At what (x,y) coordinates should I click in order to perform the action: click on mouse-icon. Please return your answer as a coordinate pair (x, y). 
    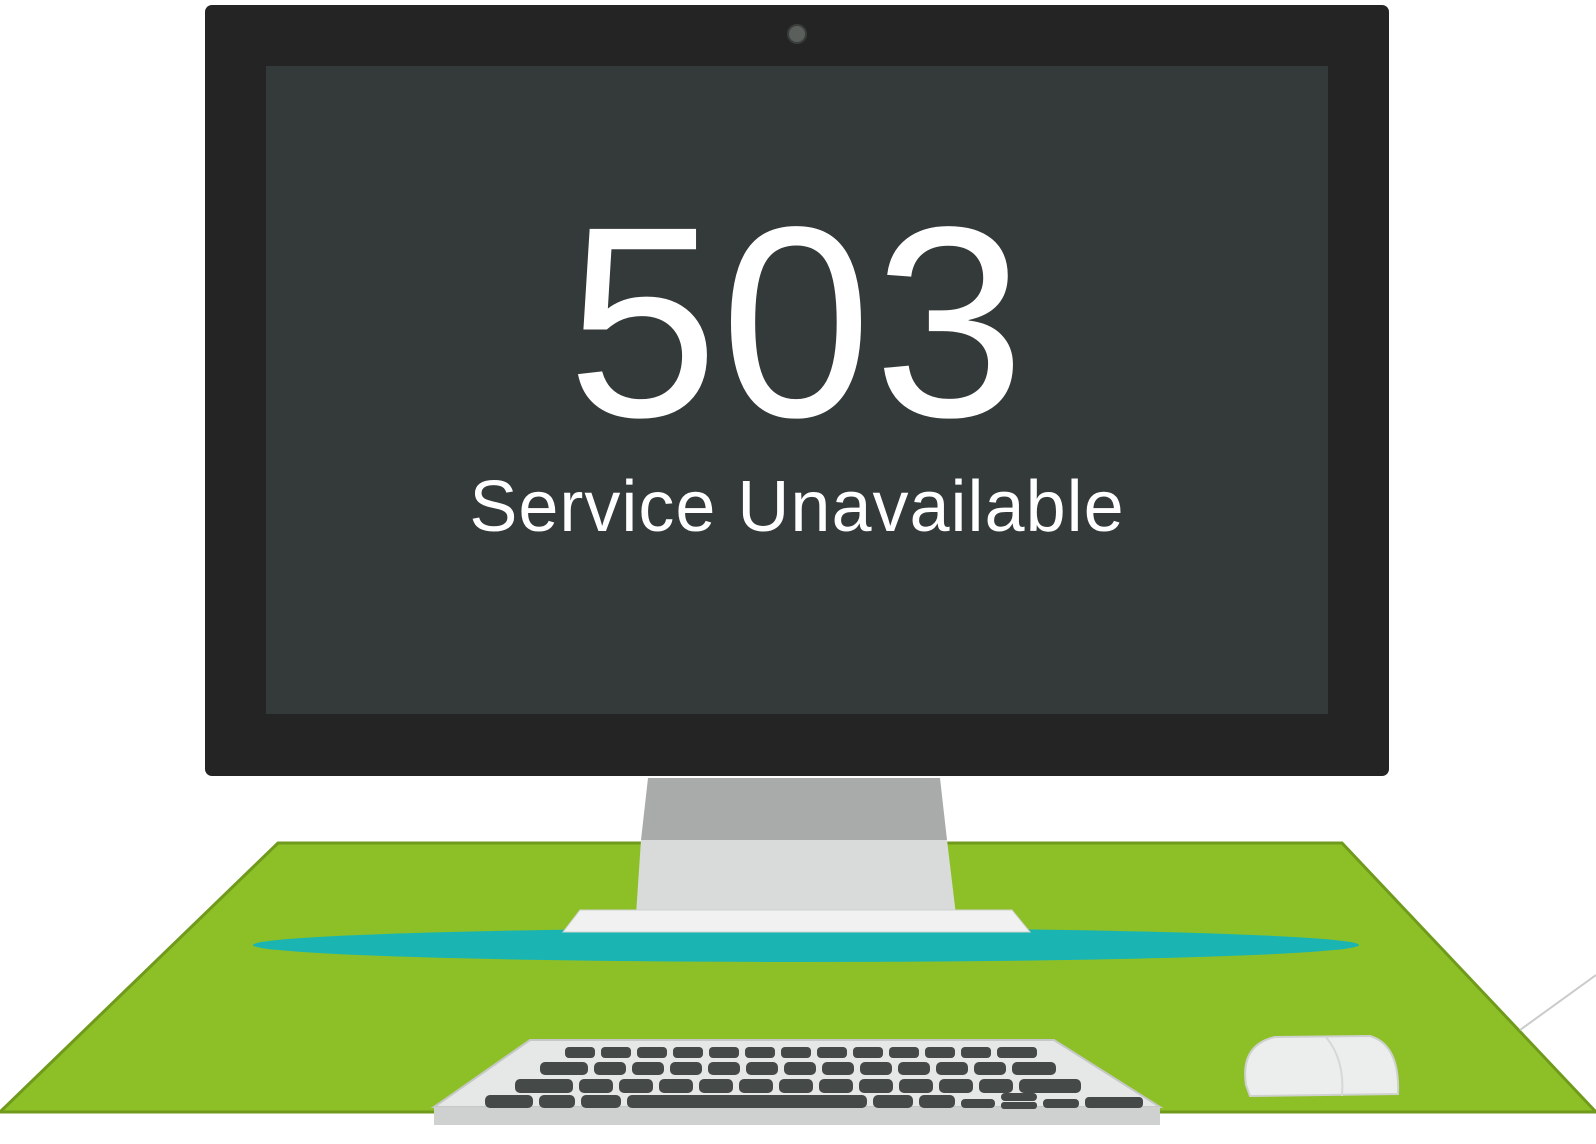
    Looking at the image, I should click on (1322, 1066).